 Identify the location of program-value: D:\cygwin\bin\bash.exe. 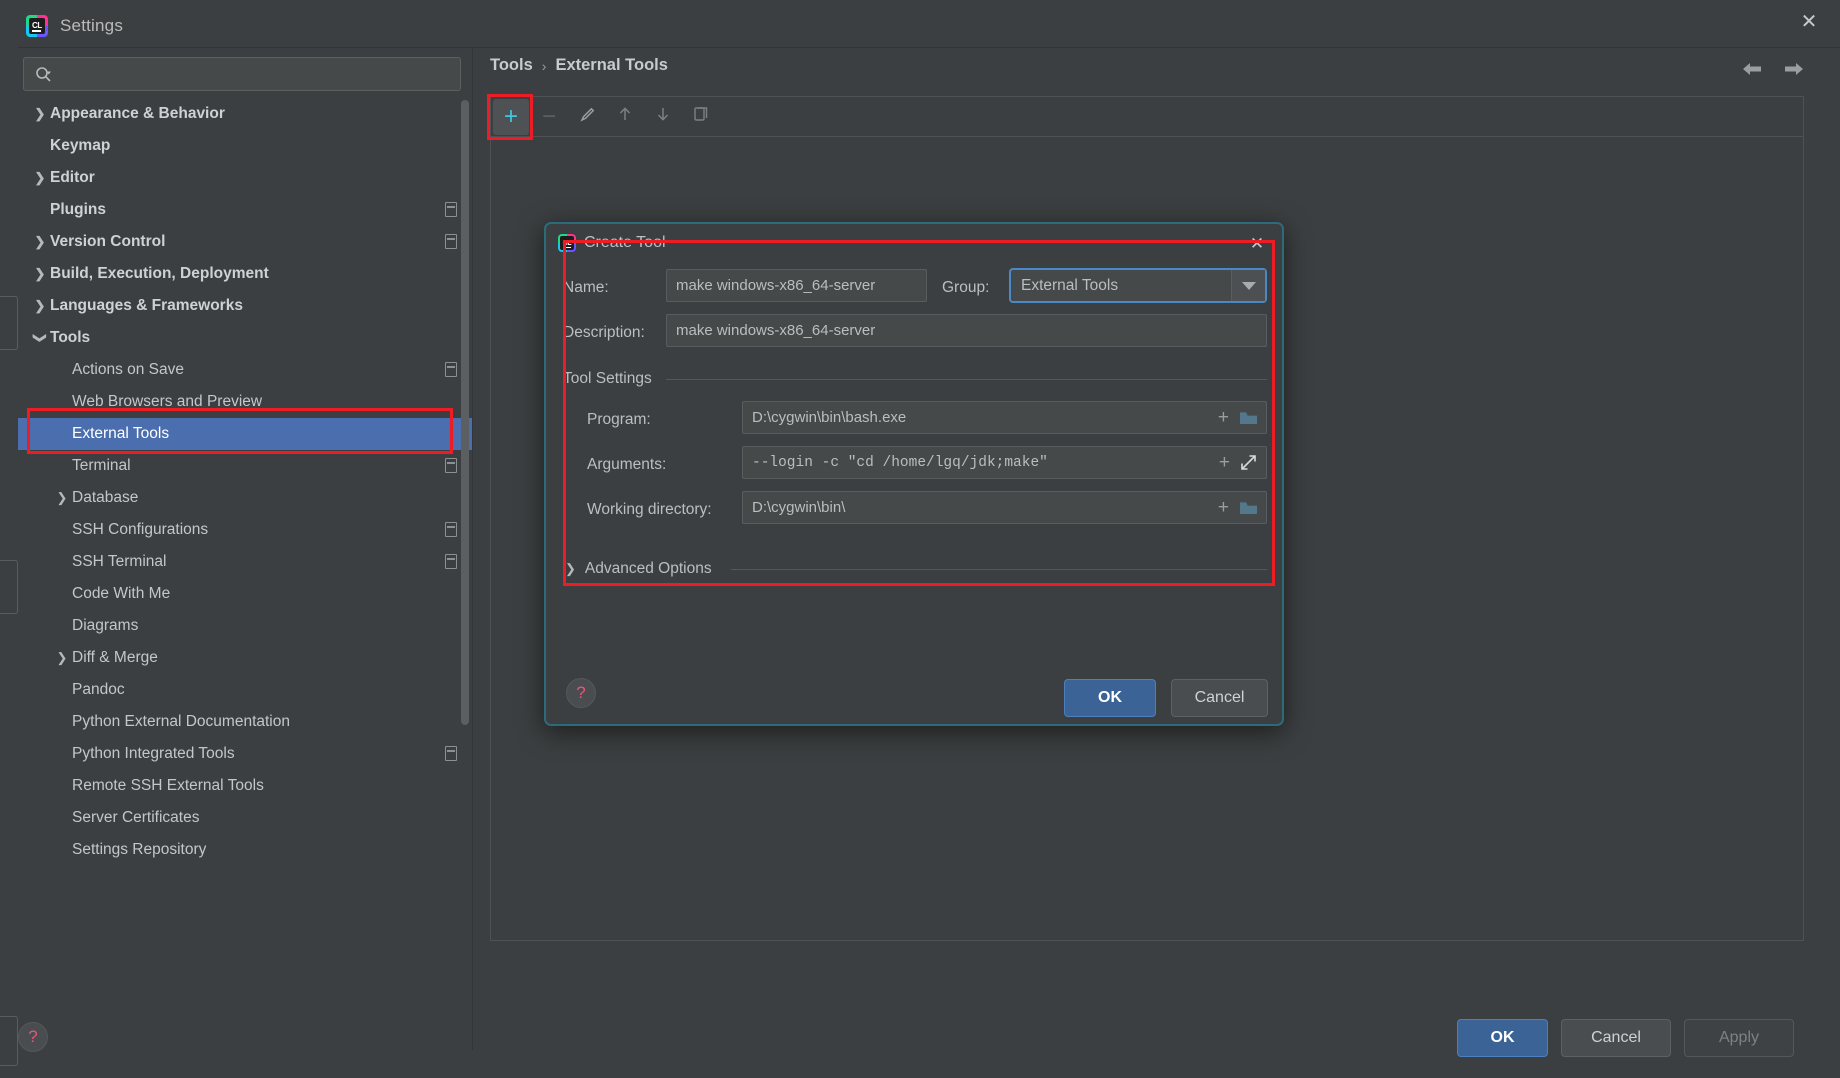
(829, 417).